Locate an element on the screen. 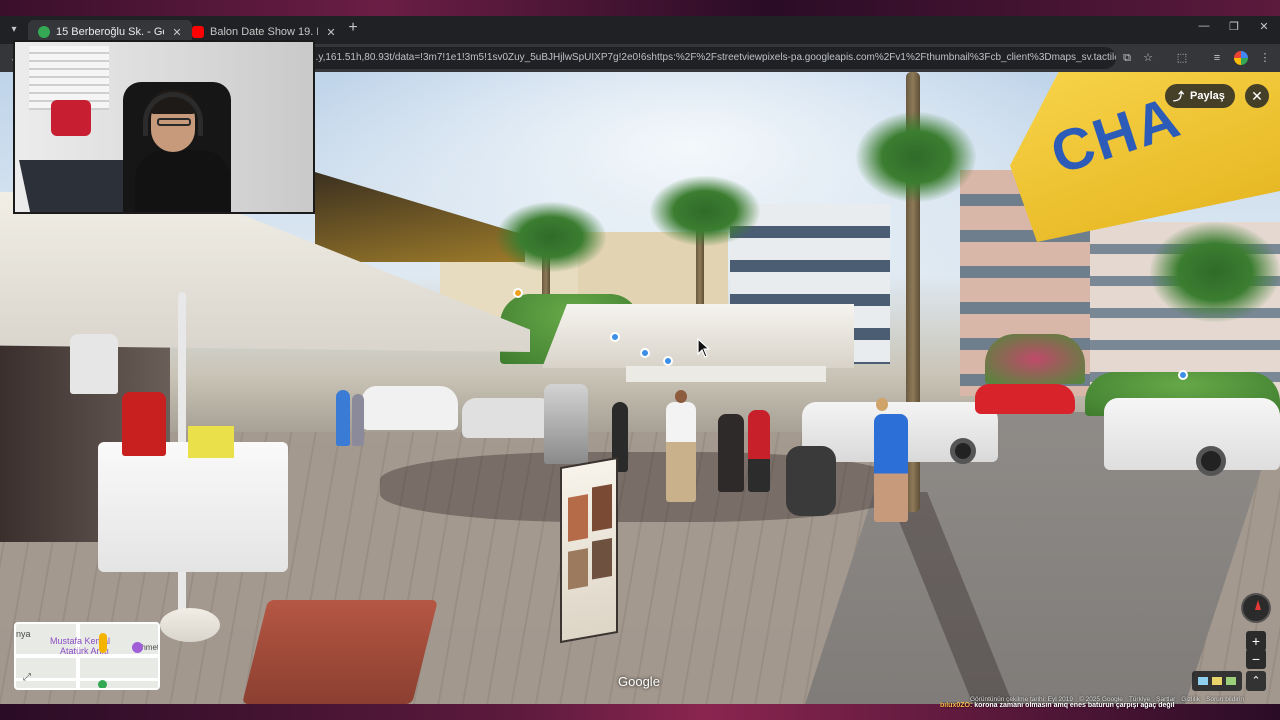 This screenshot has width=1280, height=720. tent-valance is located at coordinates (726, 374).